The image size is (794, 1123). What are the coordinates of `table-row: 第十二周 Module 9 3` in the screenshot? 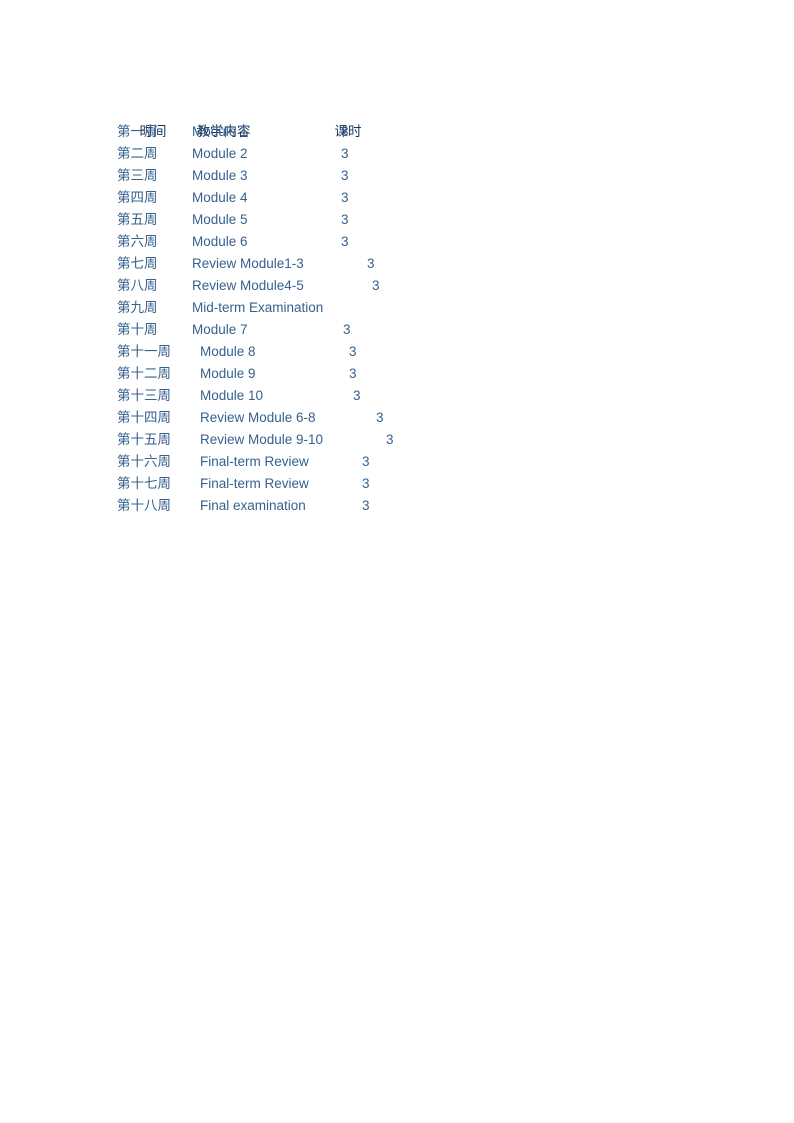 It's located at (417, 374).